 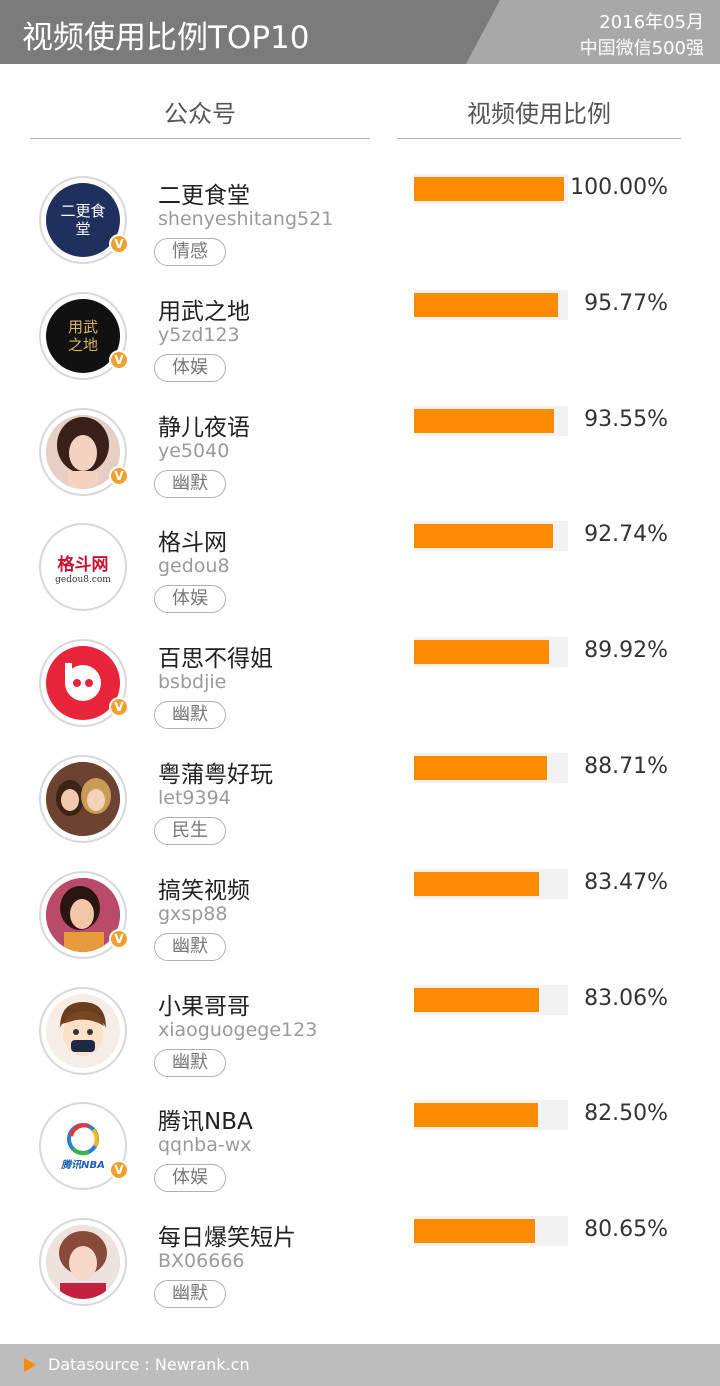 What do you see at coordinates (360, 801) in the screenshot?
I see `list-item: 粤蒲粤好玩 let9394 民生 88.71%` at bounding box center [360, 801].